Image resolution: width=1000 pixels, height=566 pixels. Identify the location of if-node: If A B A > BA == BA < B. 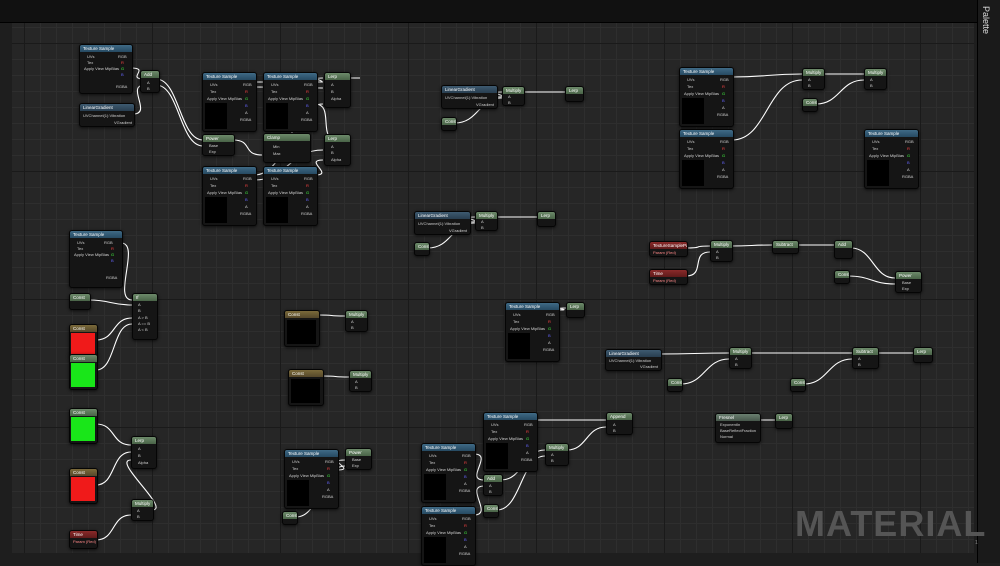
(145, 316).